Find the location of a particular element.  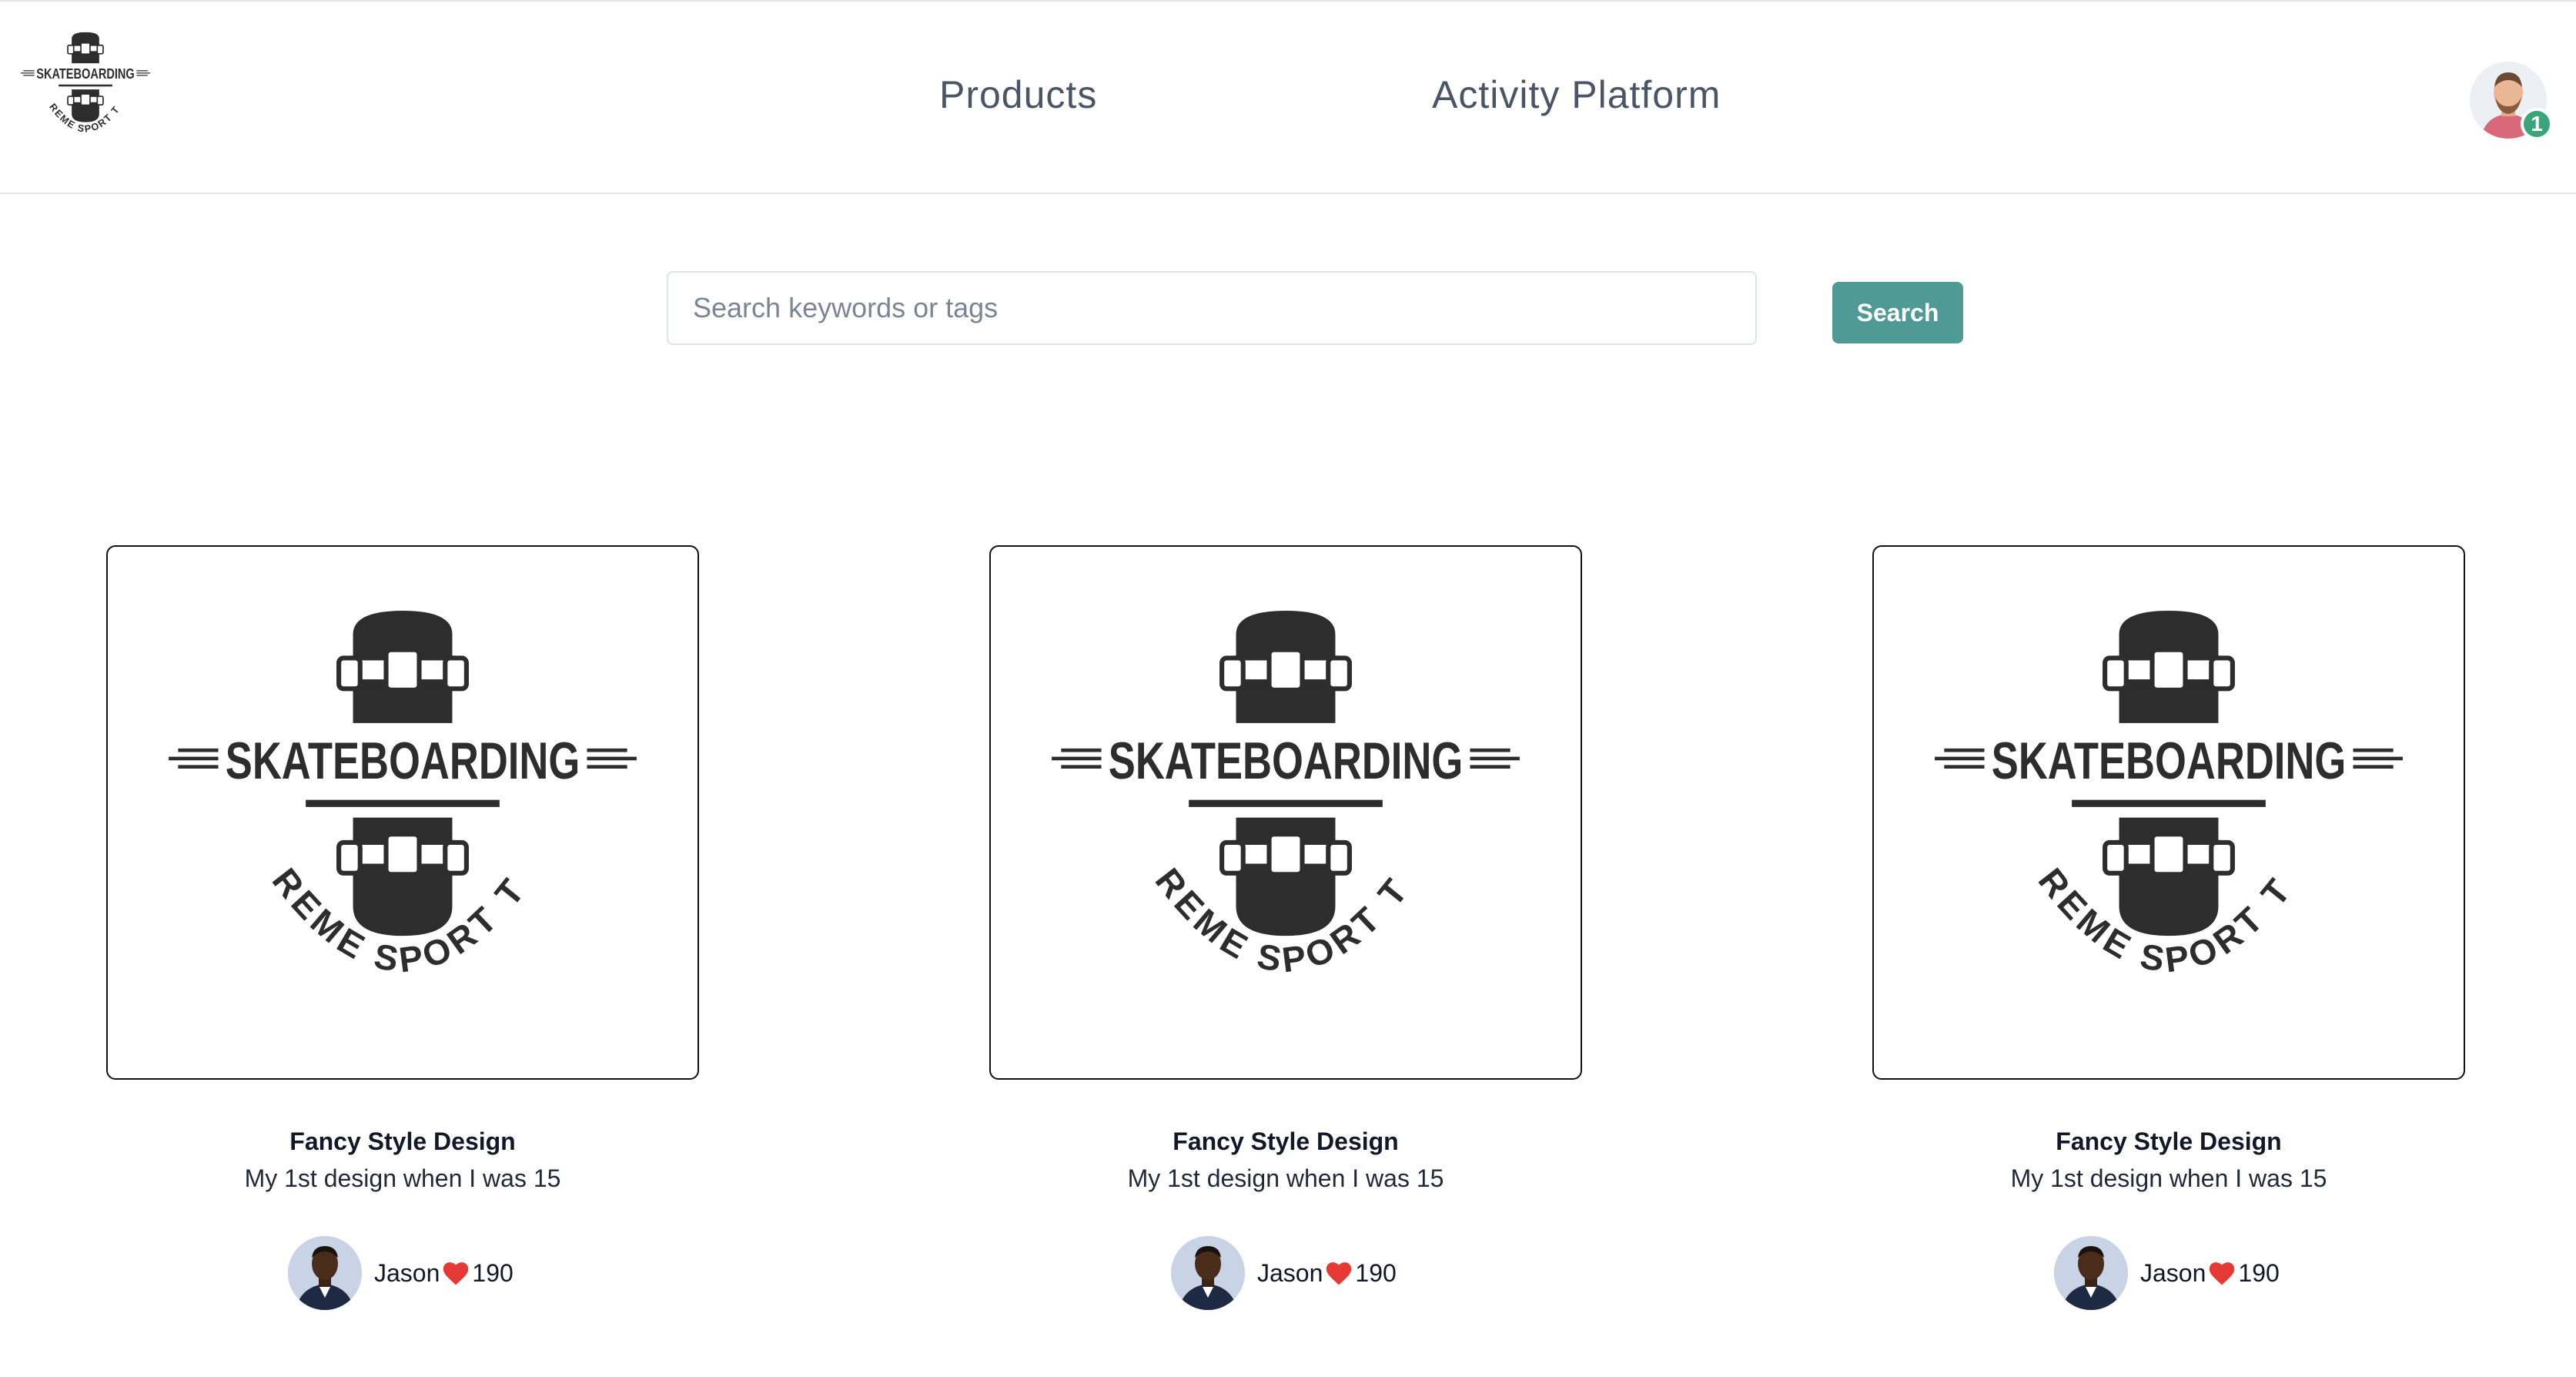

skateboarding-logo is located at coordinates (85, 88).